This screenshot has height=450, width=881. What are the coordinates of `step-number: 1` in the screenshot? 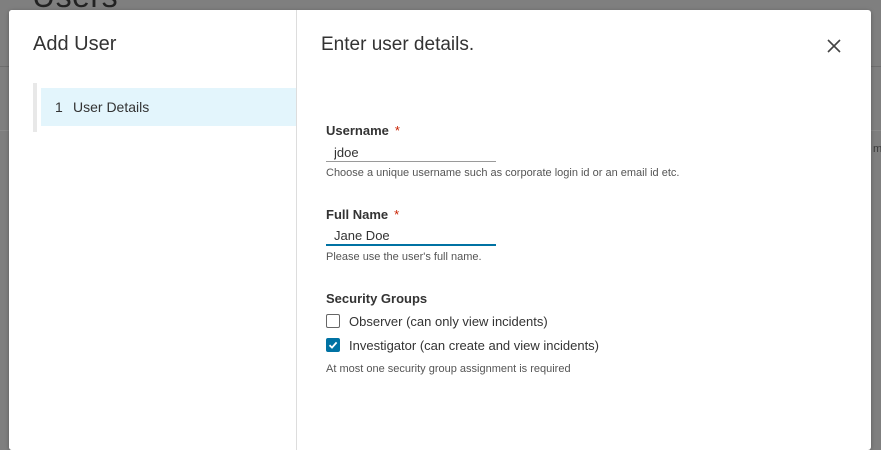 It's located at (59, 107).